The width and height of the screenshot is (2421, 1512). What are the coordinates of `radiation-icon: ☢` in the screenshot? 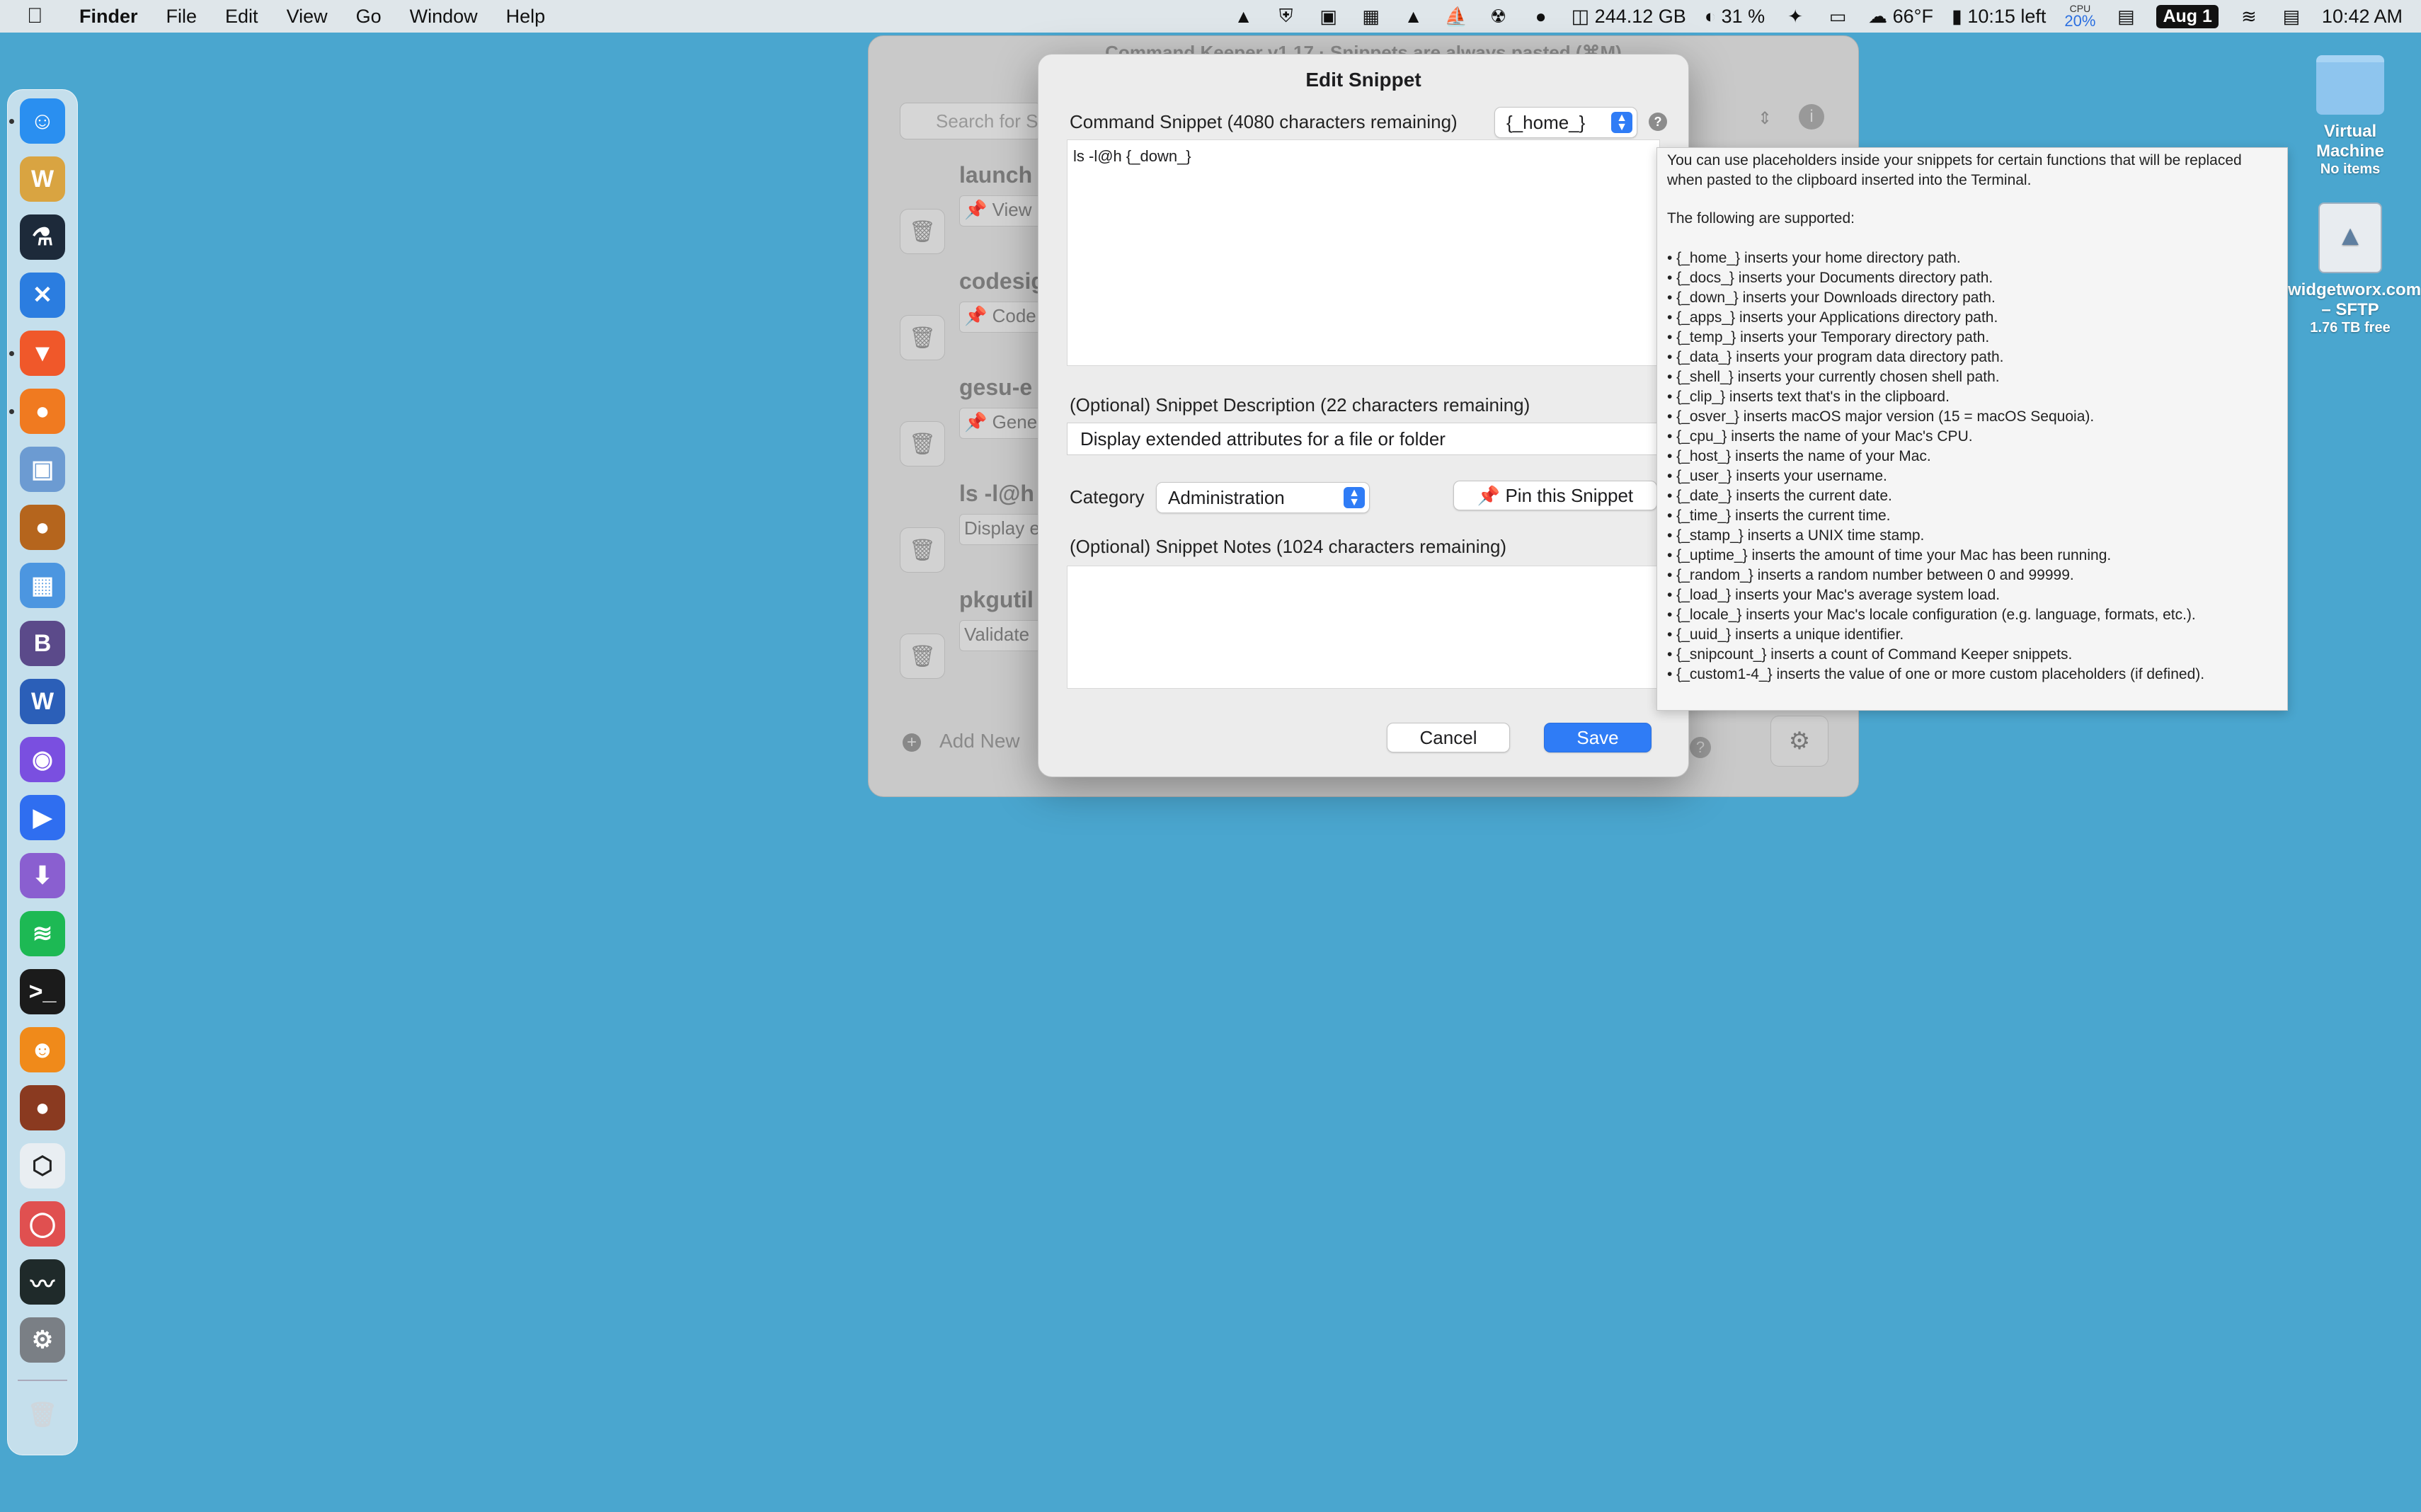 It's located at (1499, 16).